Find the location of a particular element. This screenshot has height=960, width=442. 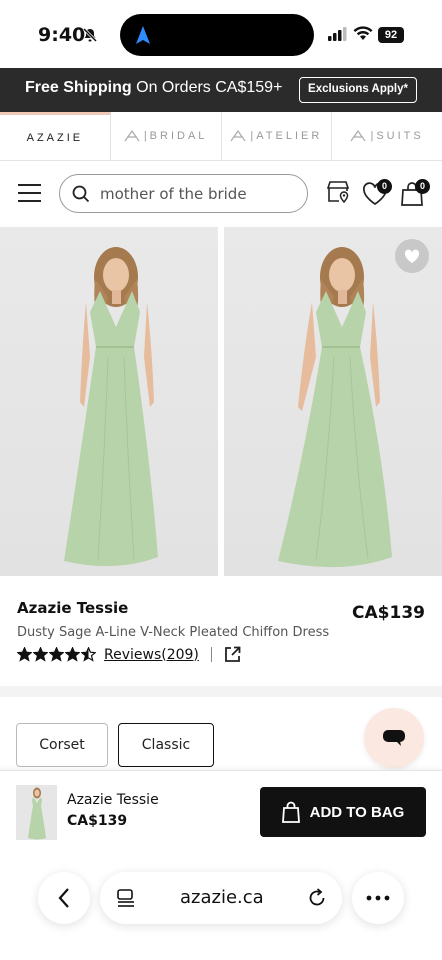

section-separator is located at coordinates (221, 691).